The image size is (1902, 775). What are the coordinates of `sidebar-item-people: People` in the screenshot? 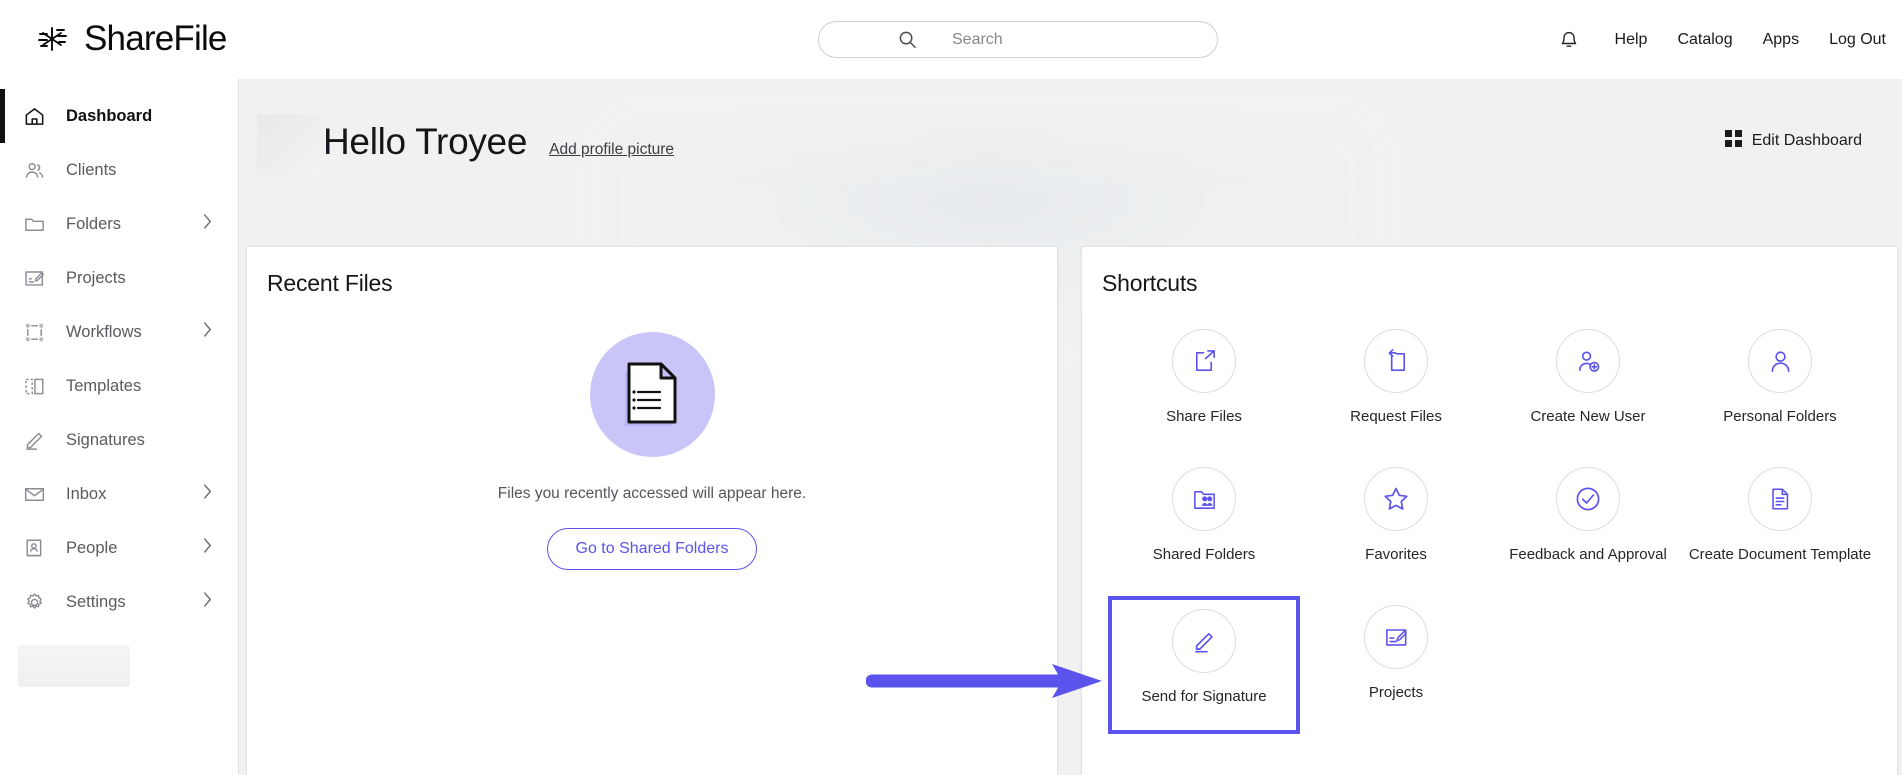 It's located at (119, 548).